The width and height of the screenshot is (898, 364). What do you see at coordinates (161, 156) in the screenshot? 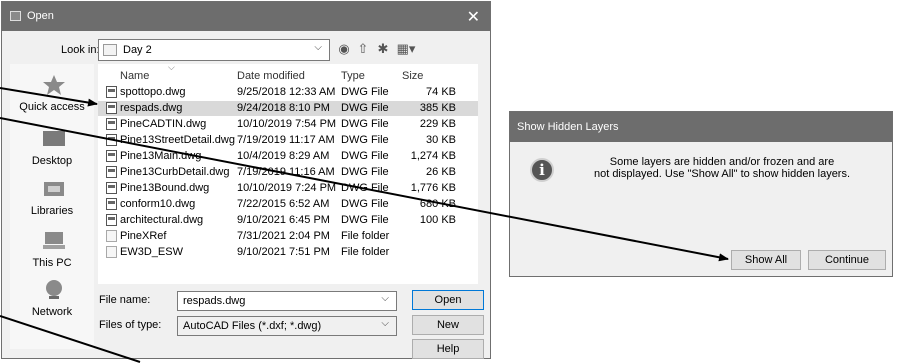
I see `file-name: Pine13Main.dwg` at bounding box center [161, 156].